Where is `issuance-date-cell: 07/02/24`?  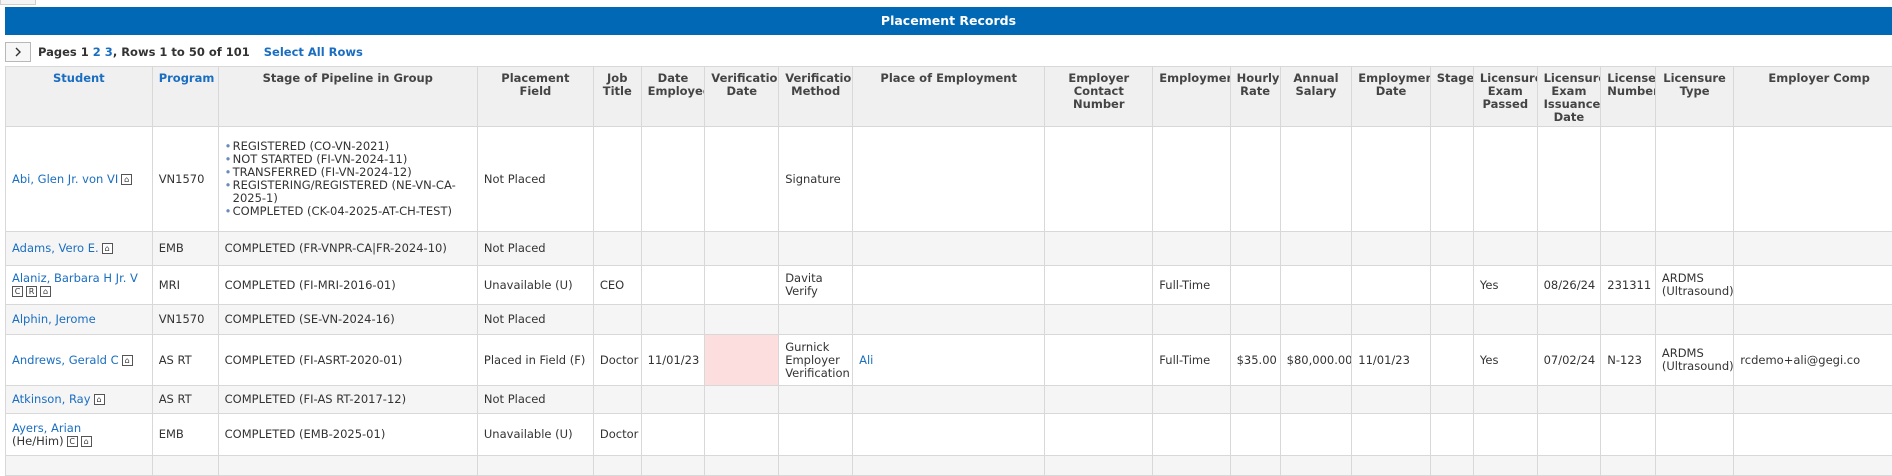 issuance-date-cell: 07/02/24 is located at coordinates (1569, 360).